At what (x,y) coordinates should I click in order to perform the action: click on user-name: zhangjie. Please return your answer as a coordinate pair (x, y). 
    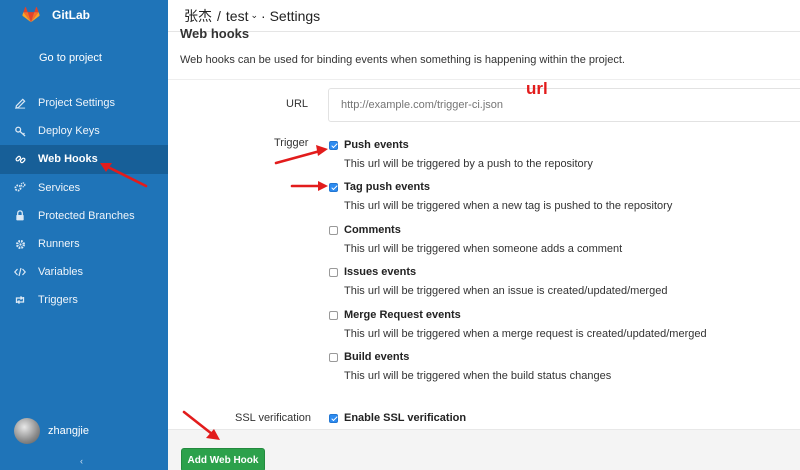
    Looking at the image, I should click on (68, 431).